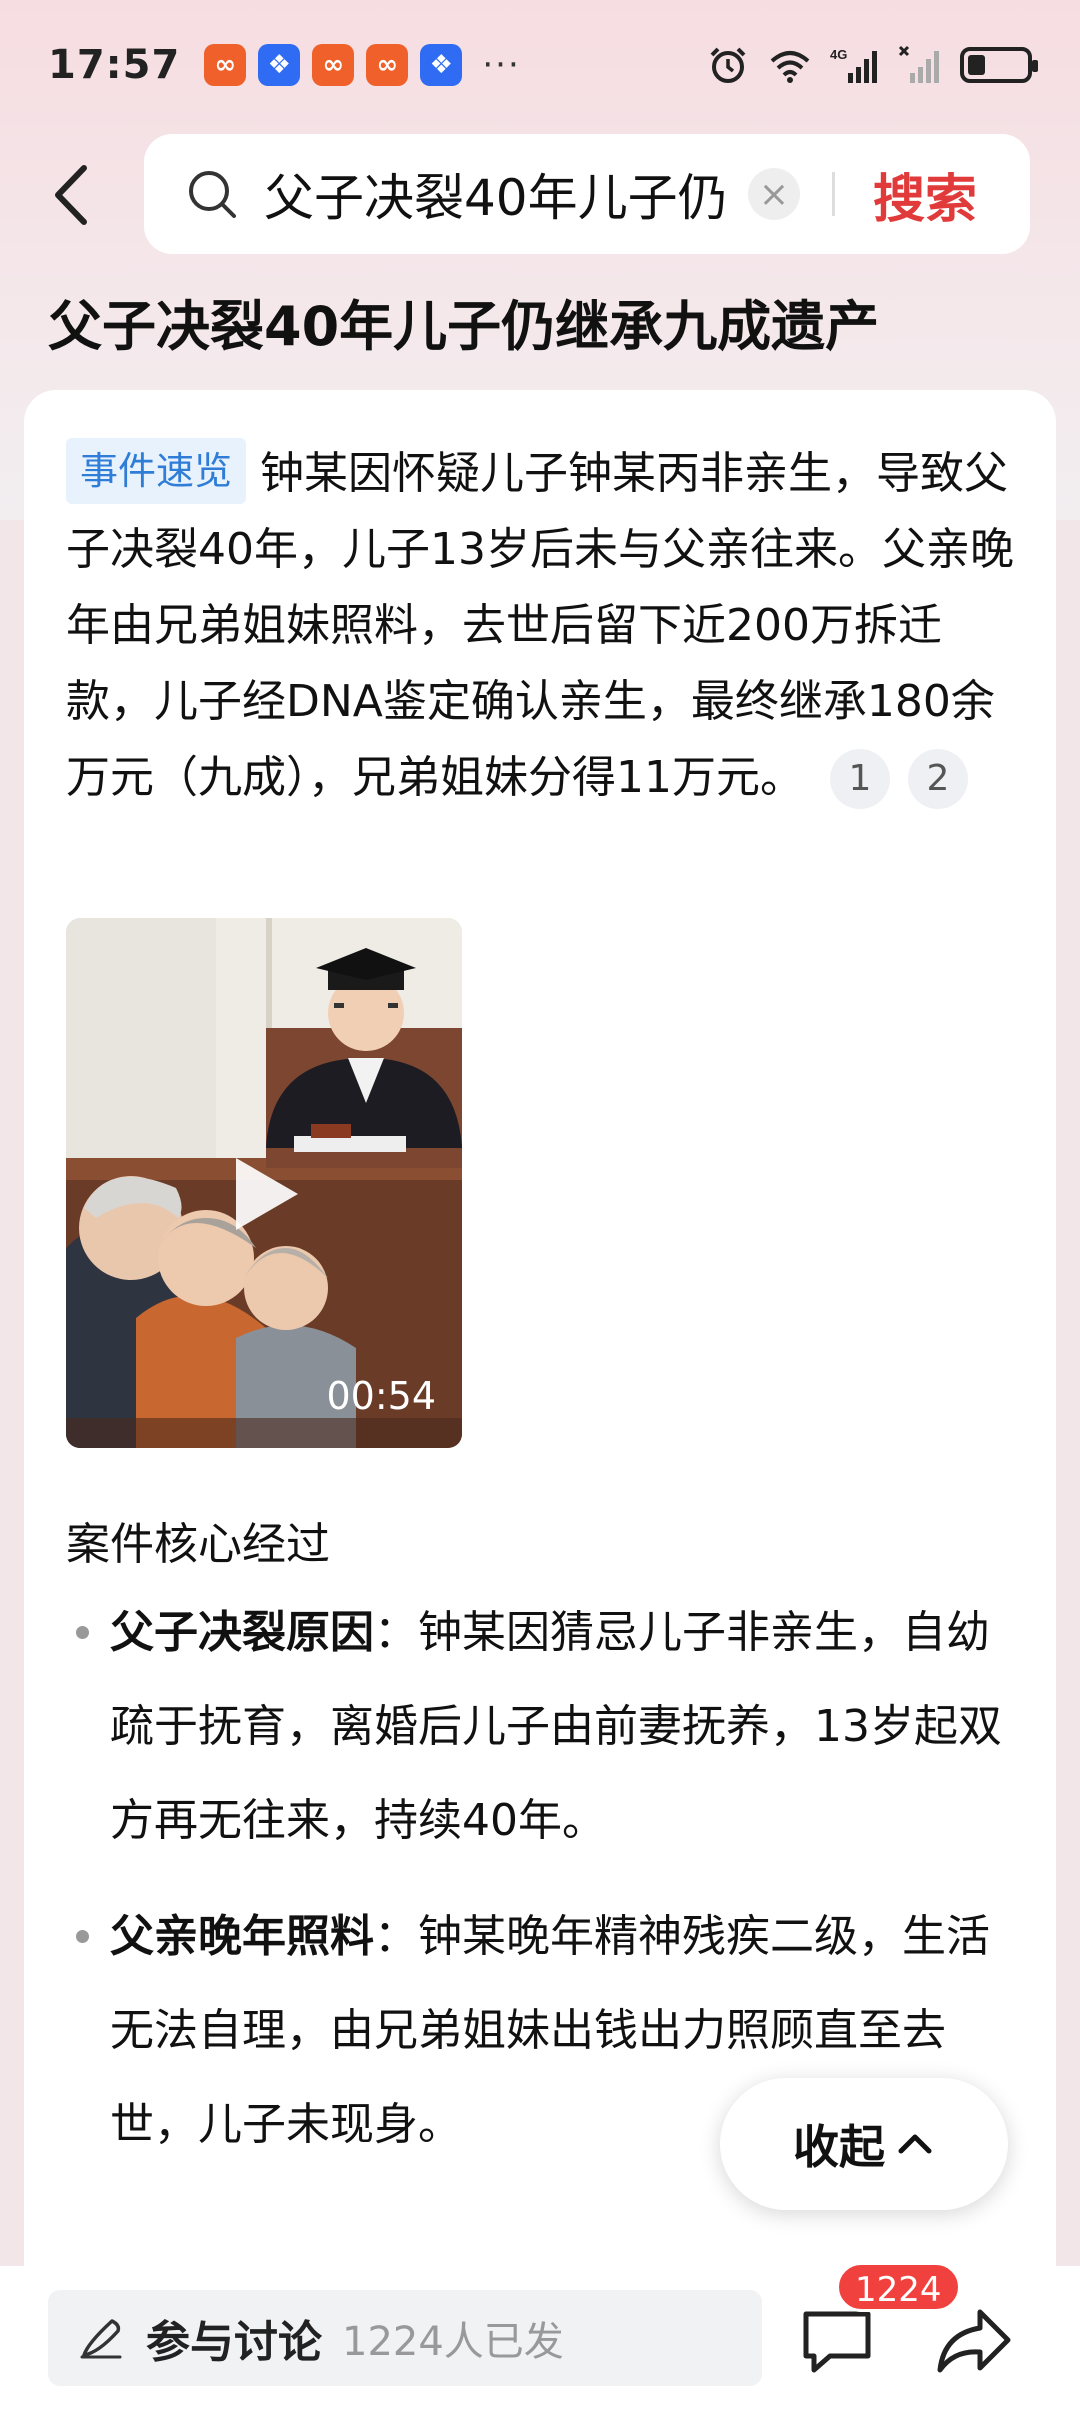 Image resolution: width=1080 pixels, height=2412 pixels. I want to click on svg-text: 4G, so click(838, 54).